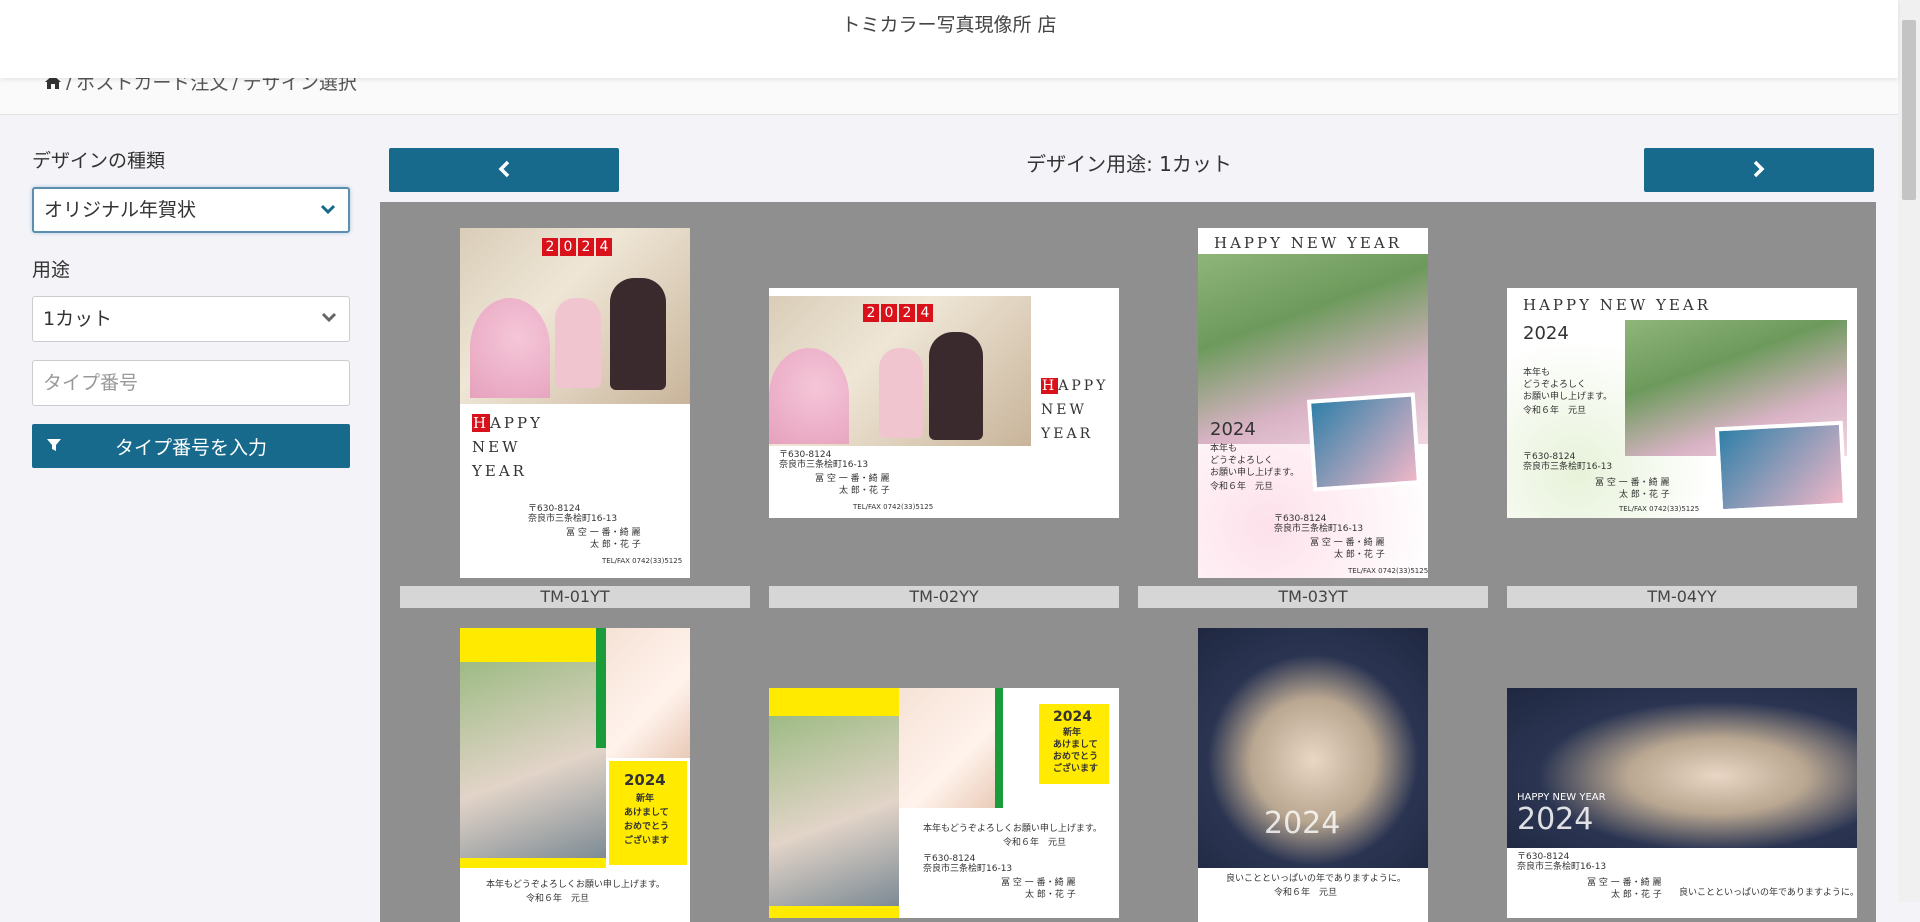  Describe the element at coordinates (646, 813) in the screenshot. I see `greeting-text: あけまして` at that location.